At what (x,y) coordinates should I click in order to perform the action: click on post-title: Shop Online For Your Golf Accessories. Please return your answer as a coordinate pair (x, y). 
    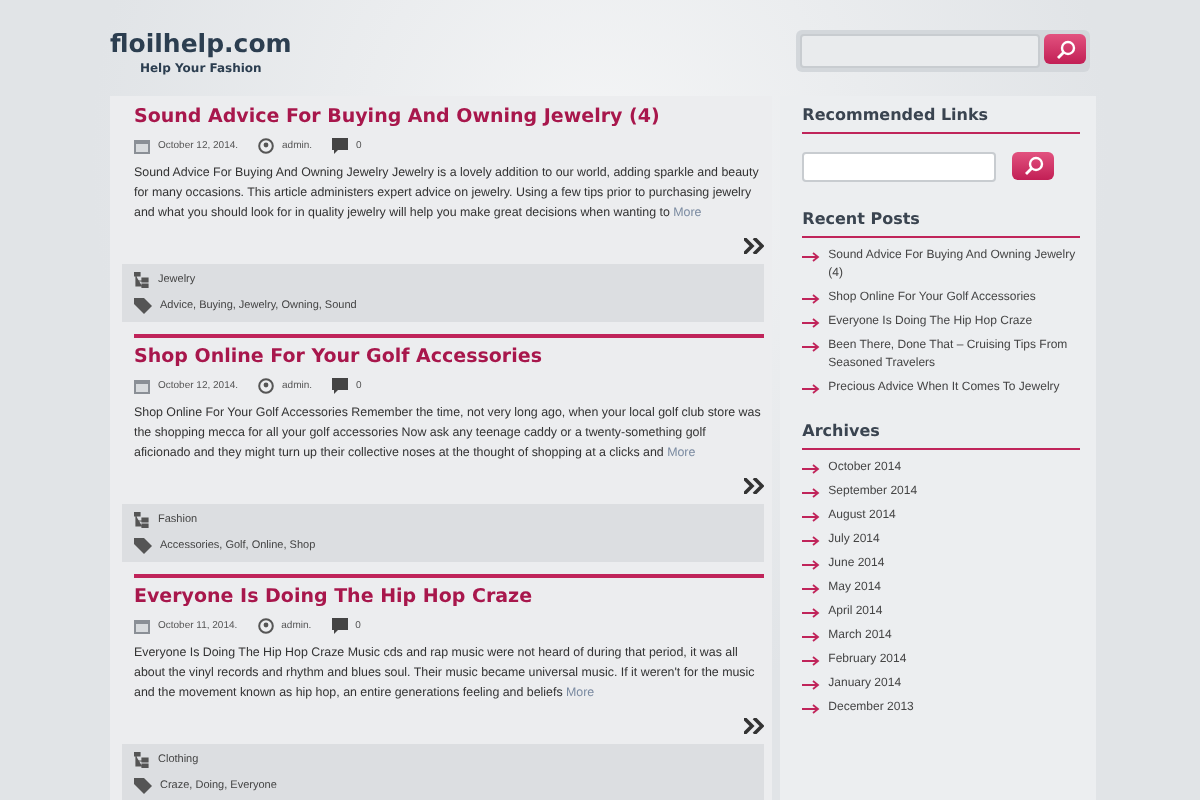
    Looking at the image, I should click on (449, 358).